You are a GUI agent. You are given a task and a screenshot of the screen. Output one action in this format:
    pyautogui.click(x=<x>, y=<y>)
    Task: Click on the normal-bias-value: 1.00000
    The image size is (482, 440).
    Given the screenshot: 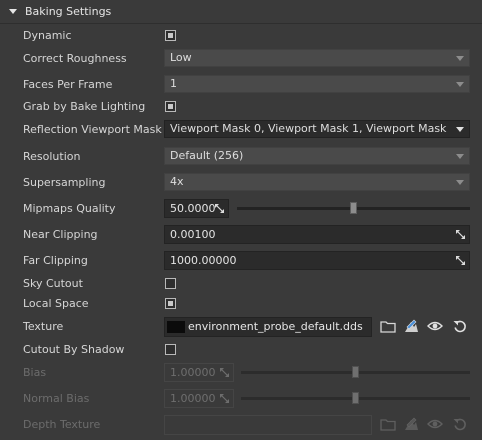 What is the action you would take?
    pyautogui.click(x=193, y=398)
    